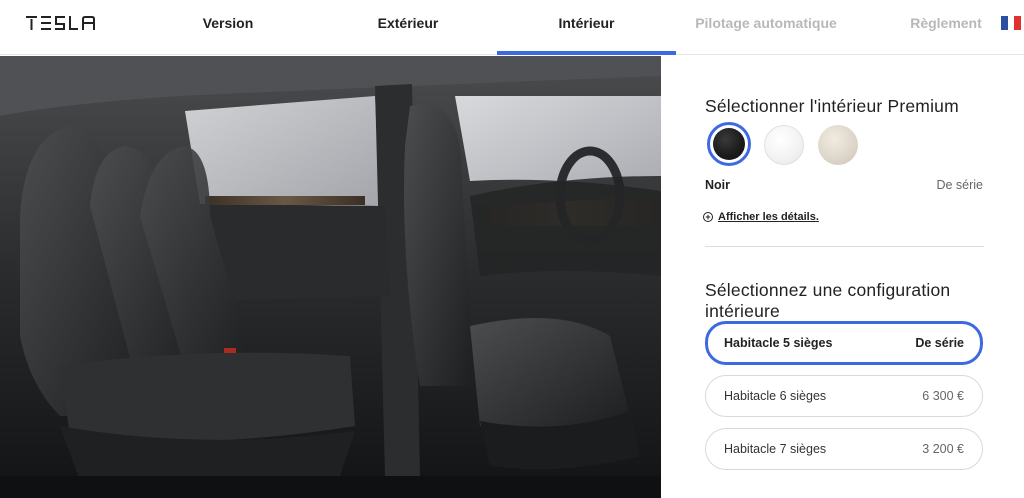  Describe the element at coordinates (943, 449) in the screenshot. I see `option-price: 3 200 €` at that location.